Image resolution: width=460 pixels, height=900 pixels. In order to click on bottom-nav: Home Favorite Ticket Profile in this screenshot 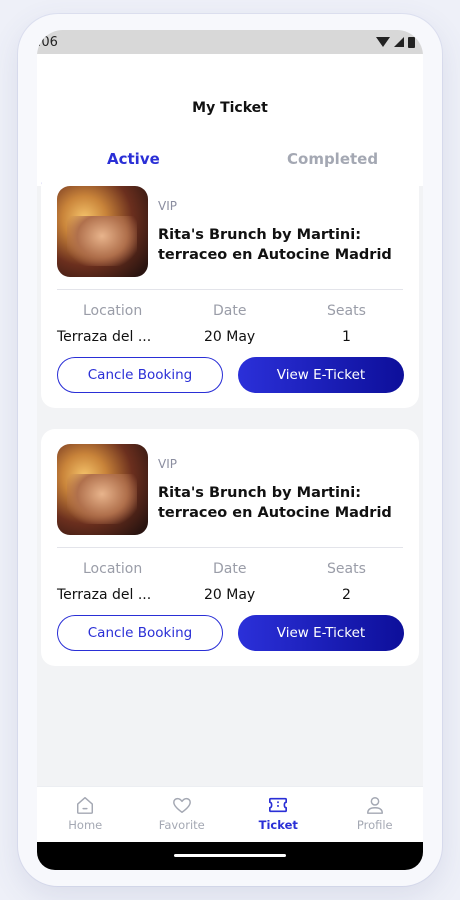, I will do `click(230, 814)`.